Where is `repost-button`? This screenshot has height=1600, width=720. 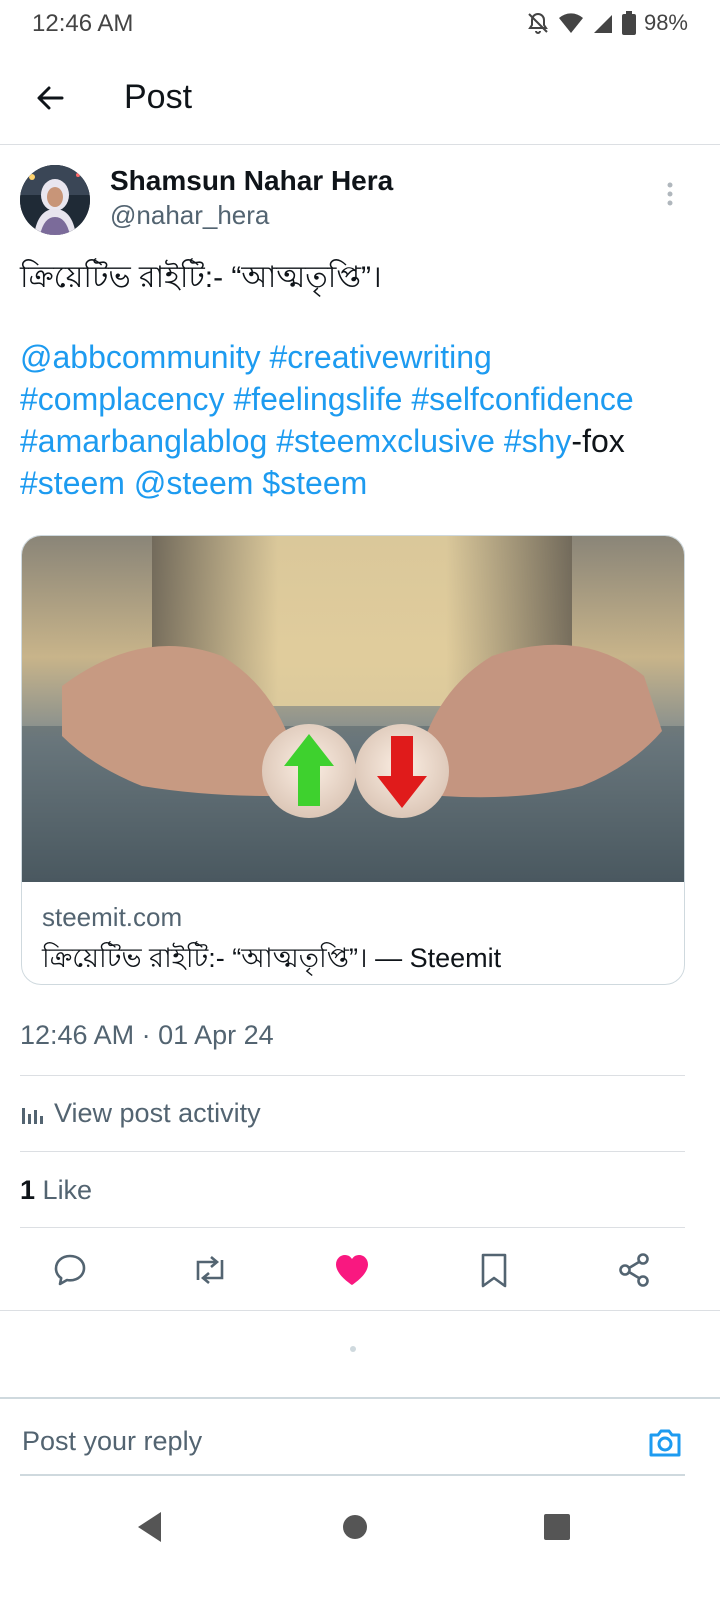
repost-button is located at coordinates (210, 1270).